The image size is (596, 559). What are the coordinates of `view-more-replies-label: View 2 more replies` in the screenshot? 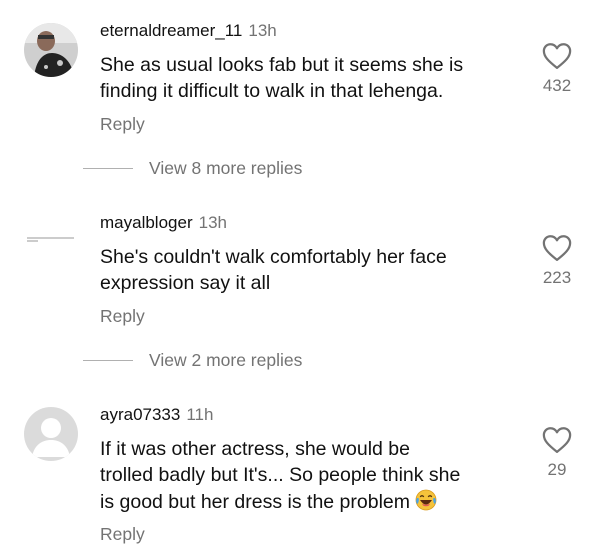 It's located at (226, 360).